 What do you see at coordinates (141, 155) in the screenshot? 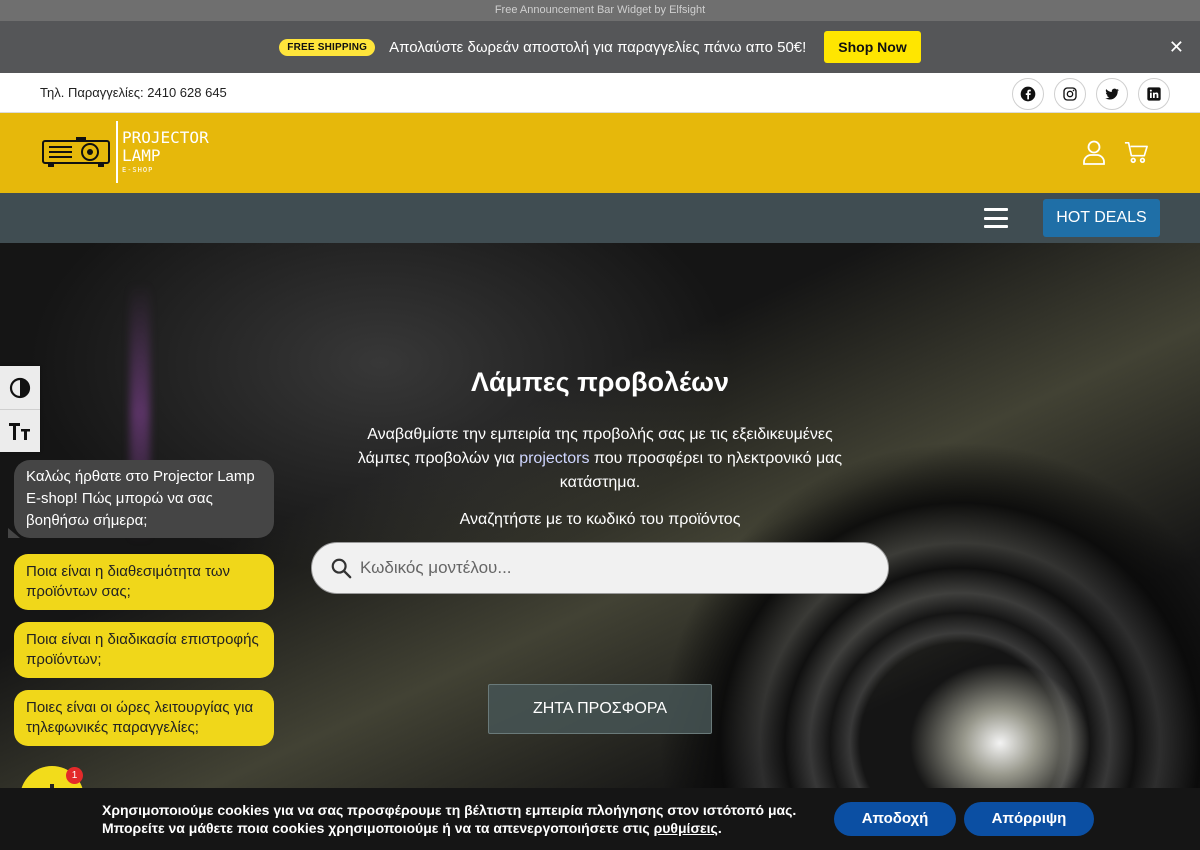
I see `logo-line2: LAMP` at bounding box center [141, 155].